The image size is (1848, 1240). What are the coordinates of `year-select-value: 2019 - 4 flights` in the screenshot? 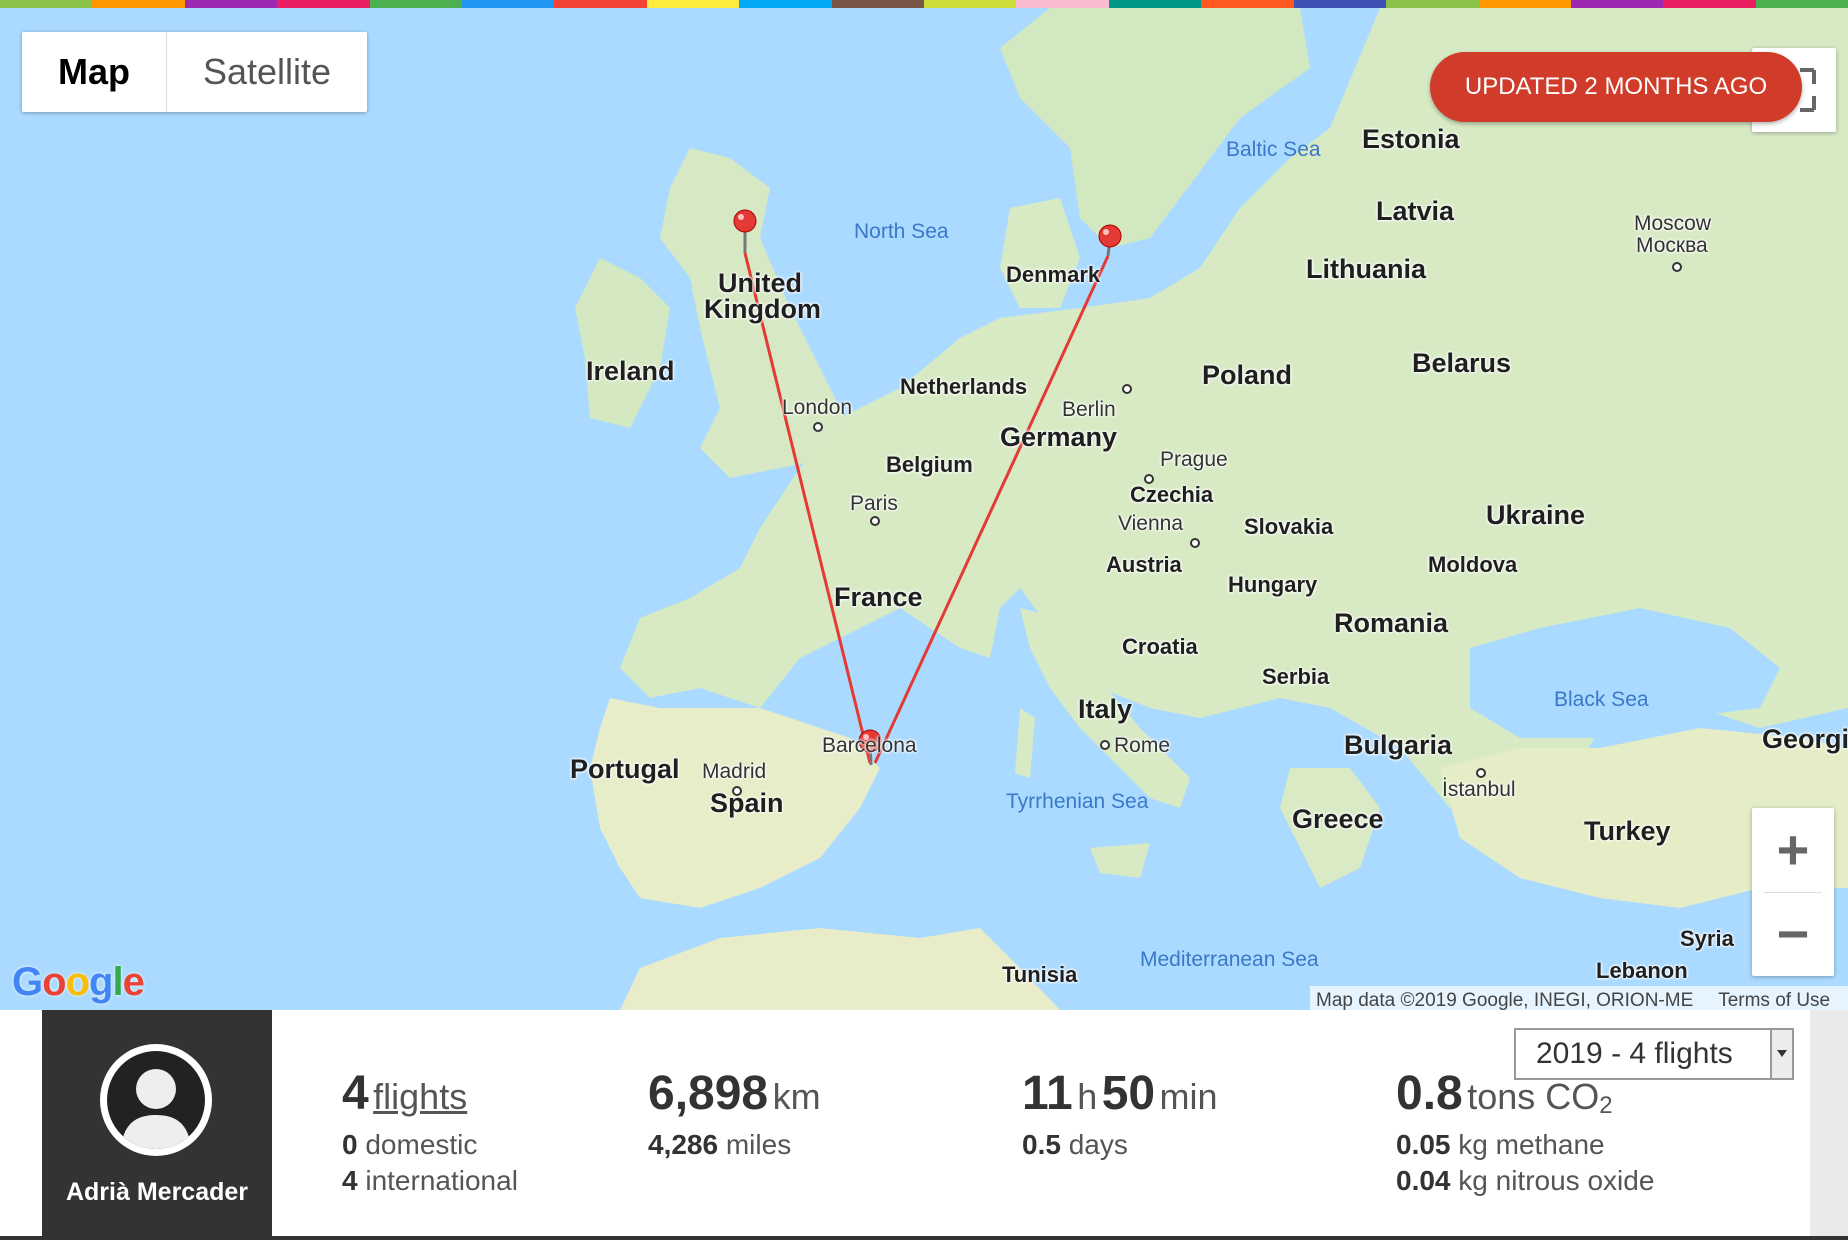 It's located at (1634, 1053).